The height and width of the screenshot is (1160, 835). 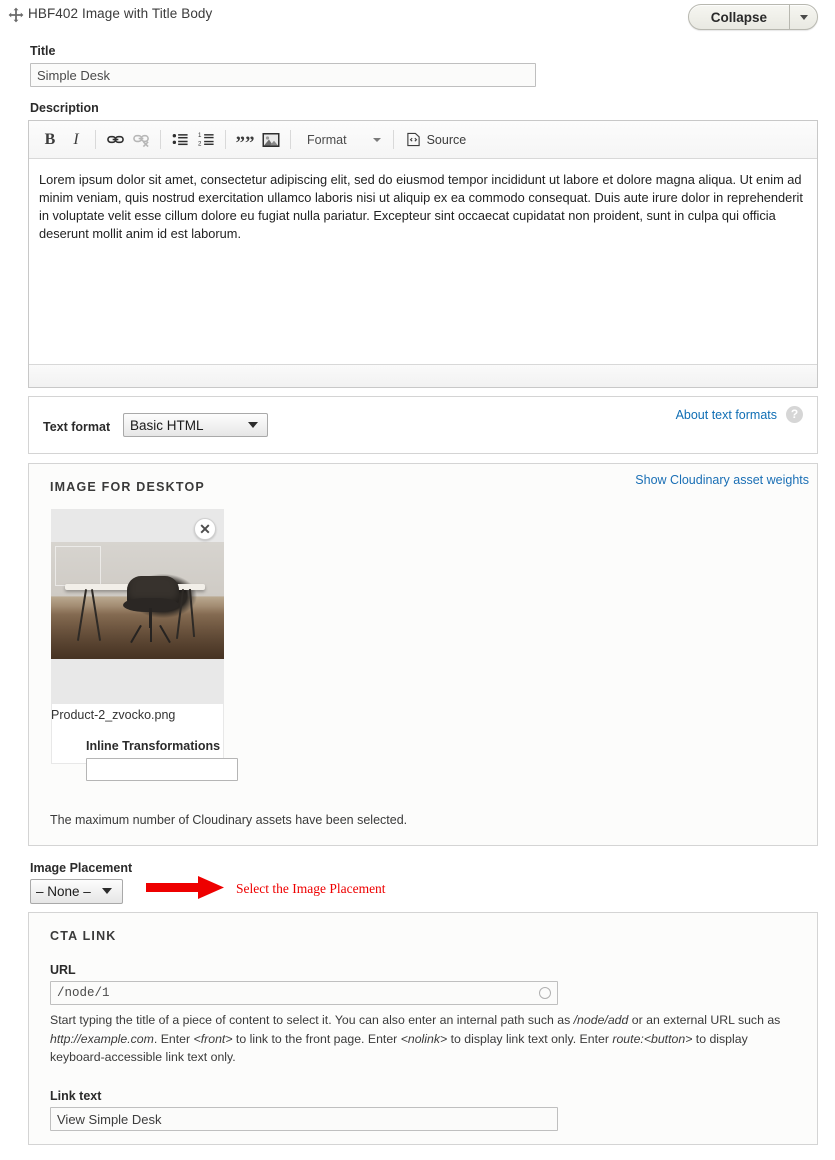 What do you see at coordinates (173, 1038) in the screenshot?
I see `url-description-segment: . Enter` at bounding box center [173, 1038].